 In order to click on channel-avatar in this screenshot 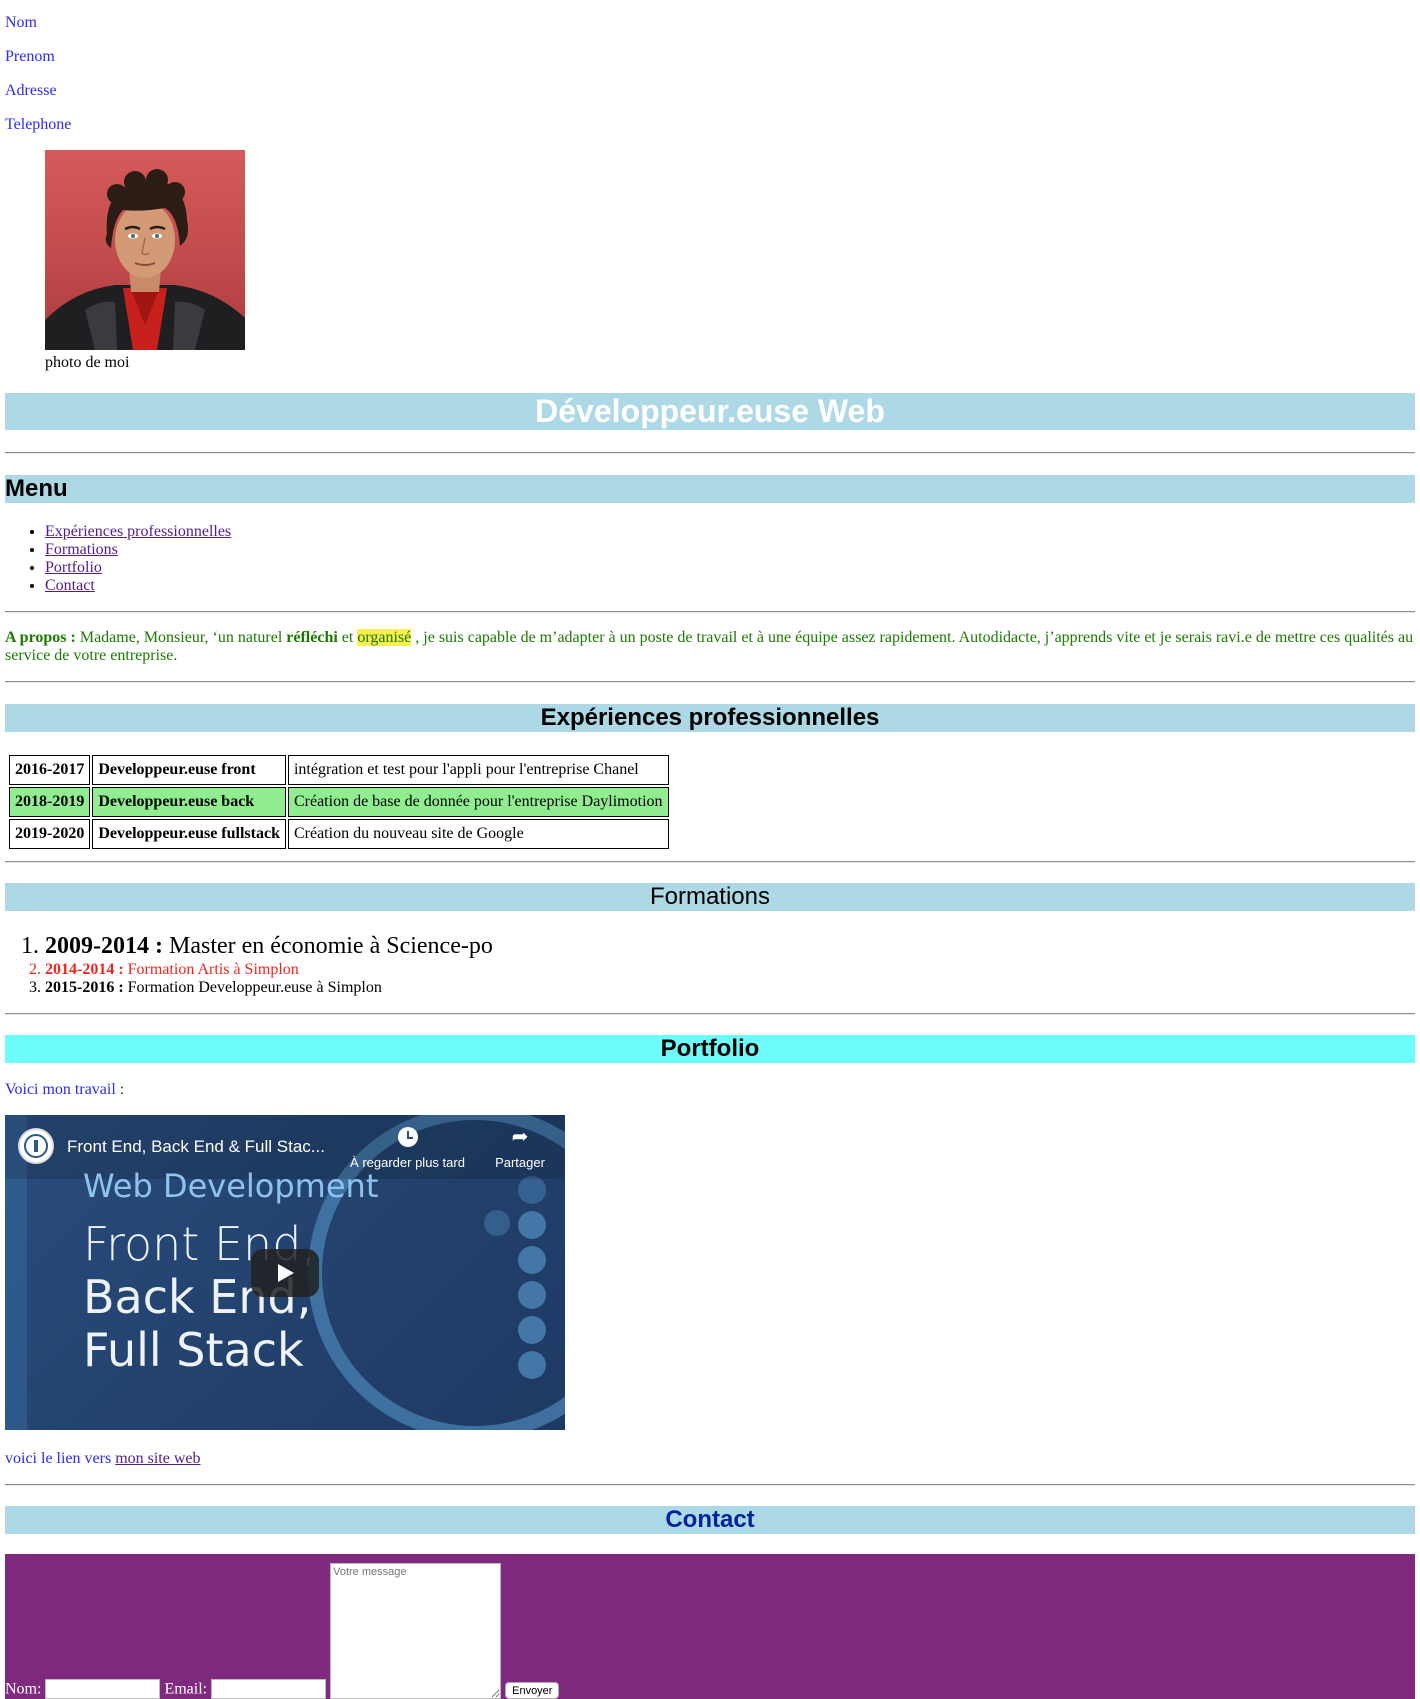, I will do `click(36, 1146)`.